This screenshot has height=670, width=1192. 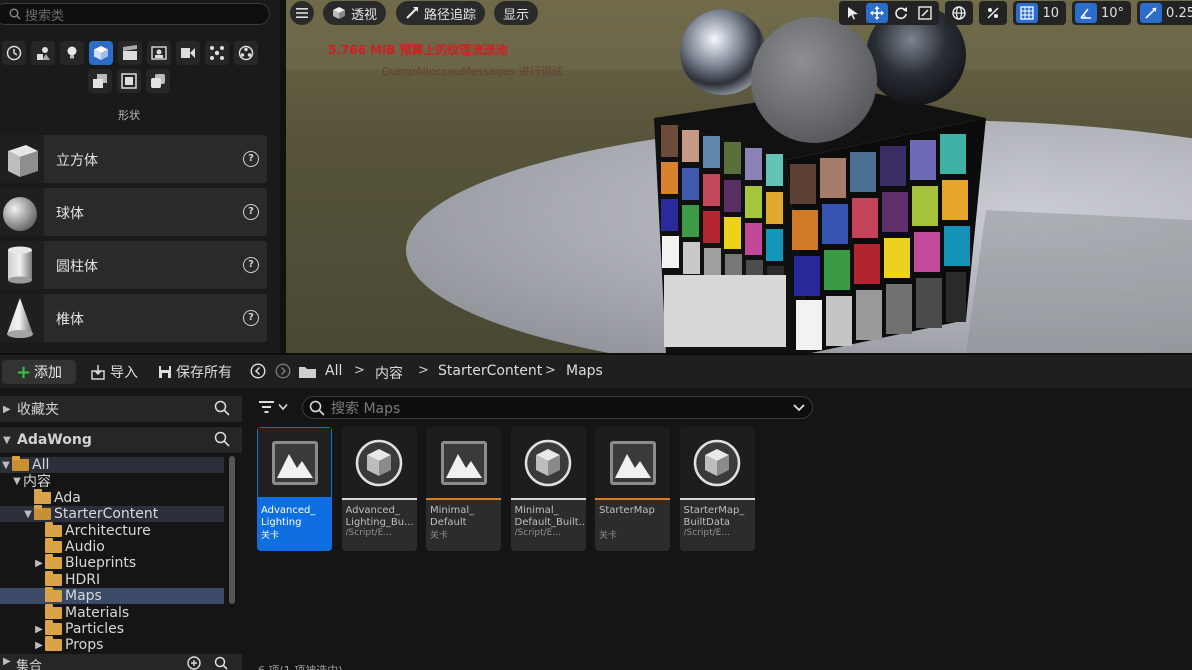 What do you see at coordinates (959, 13) in the screenshot?
I see `globe-icon` at bounding box center [959, 13].